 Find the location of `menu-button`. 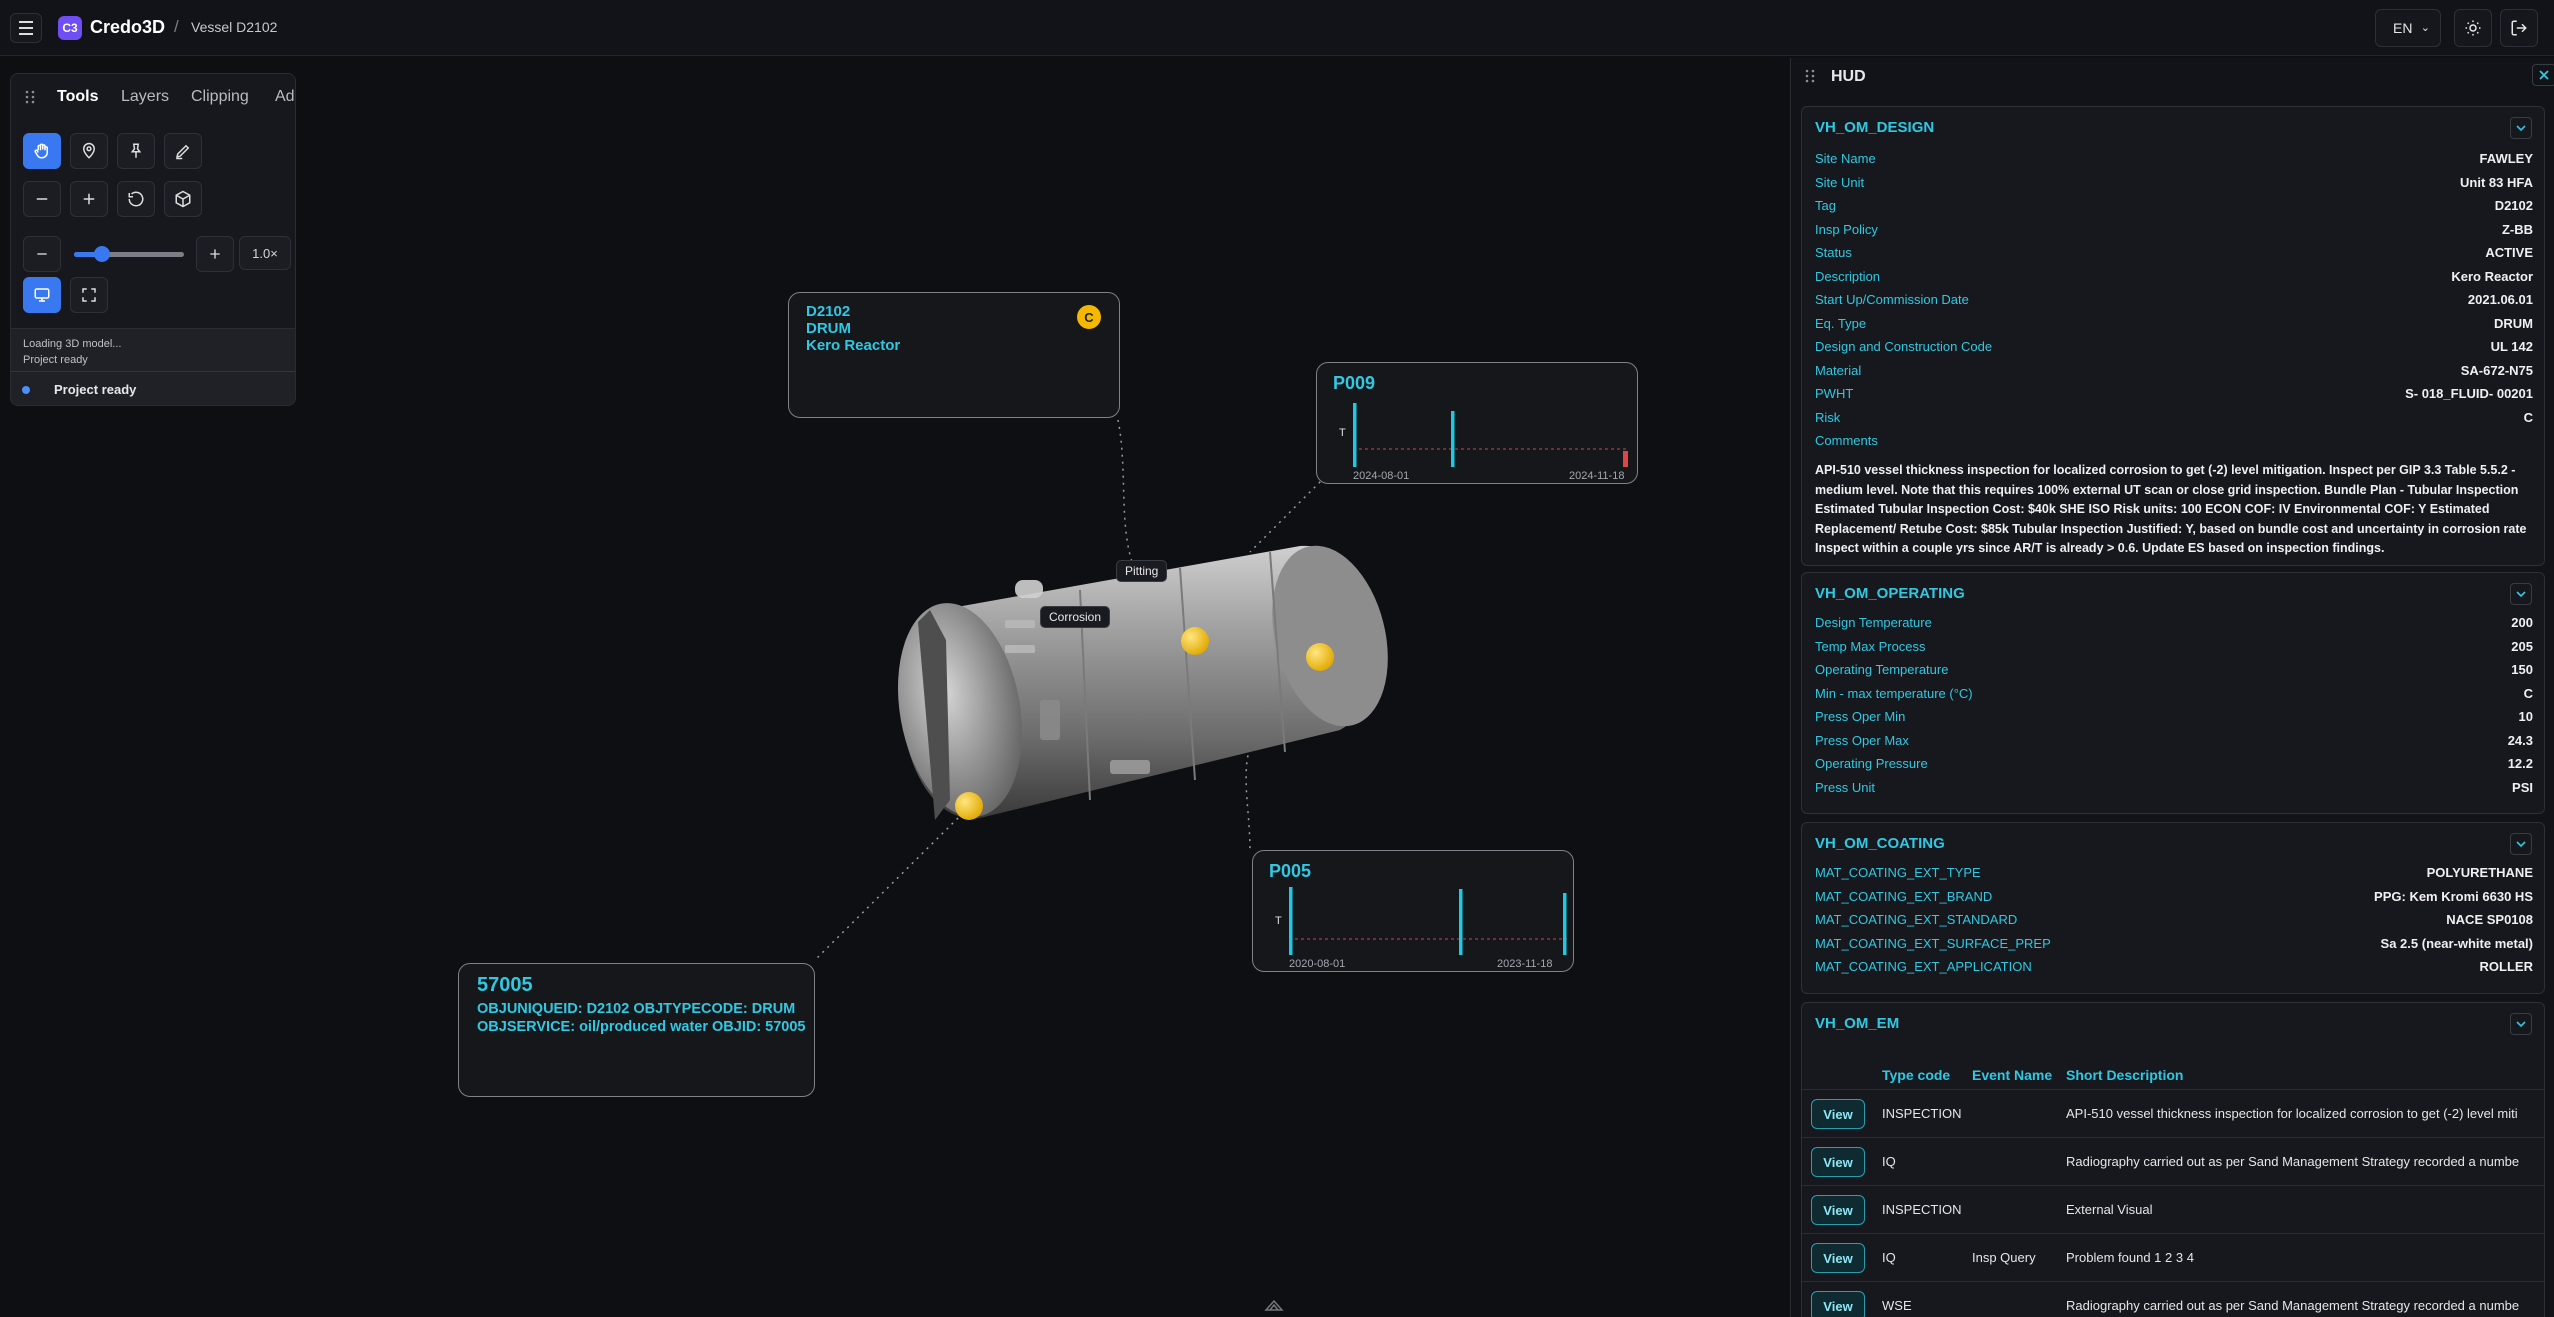

menu-button is located at coordinates (26, 28).